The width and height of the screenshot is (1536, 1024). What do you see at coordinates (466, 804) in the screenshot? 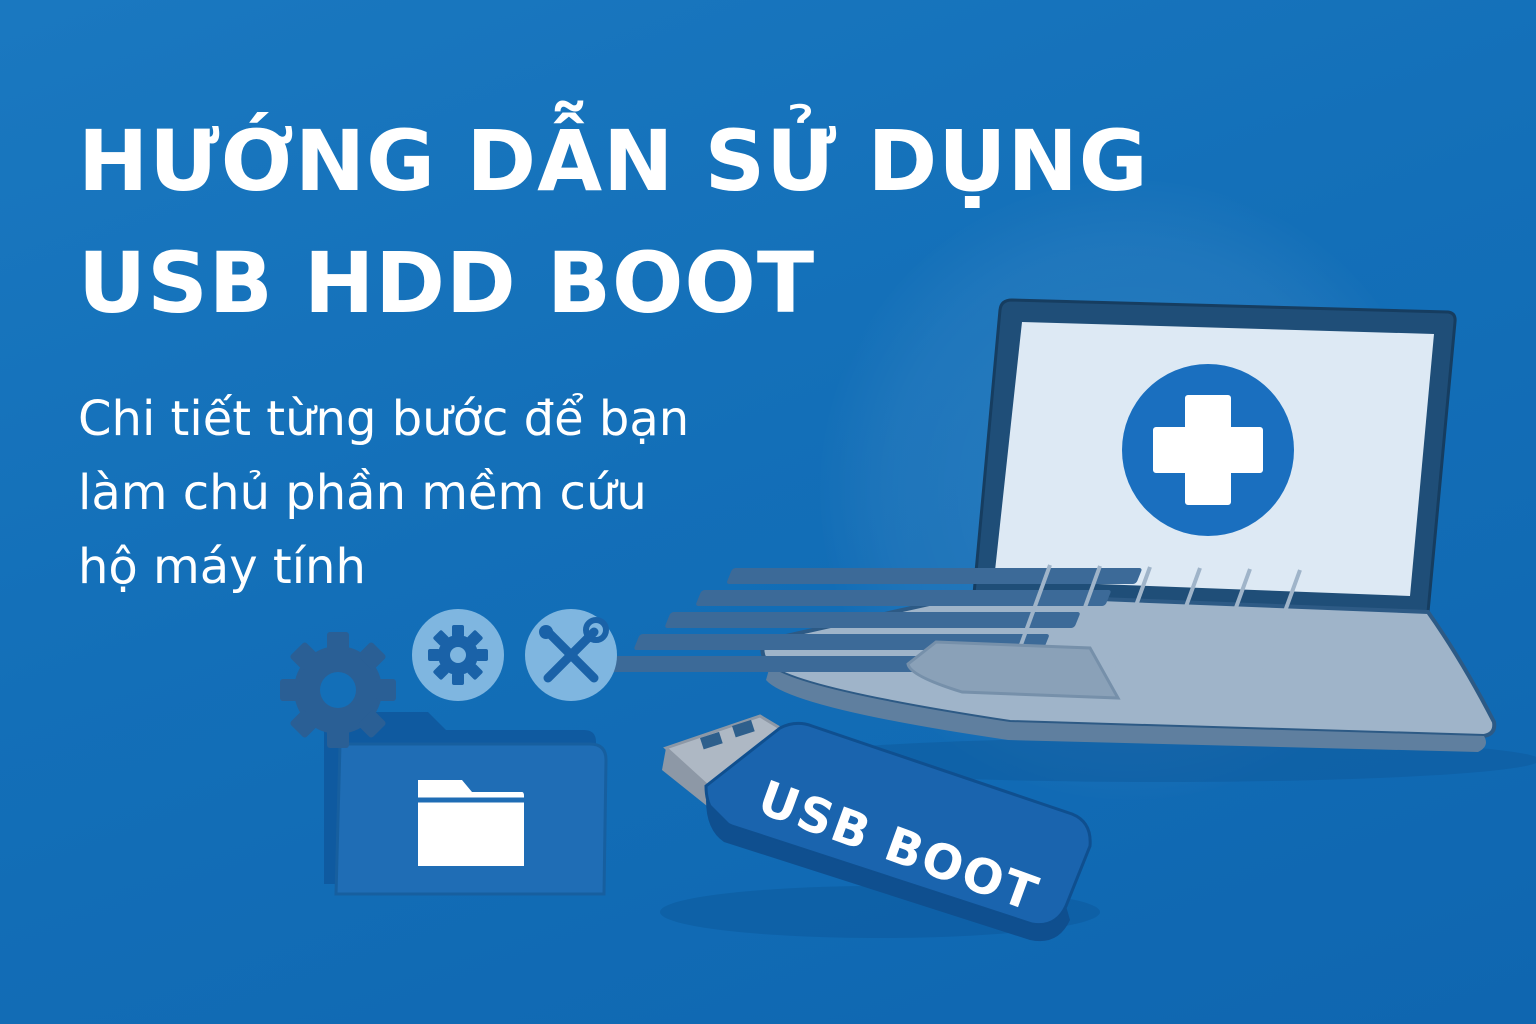
I see `folder-icon` at bounding box center [466, 804].